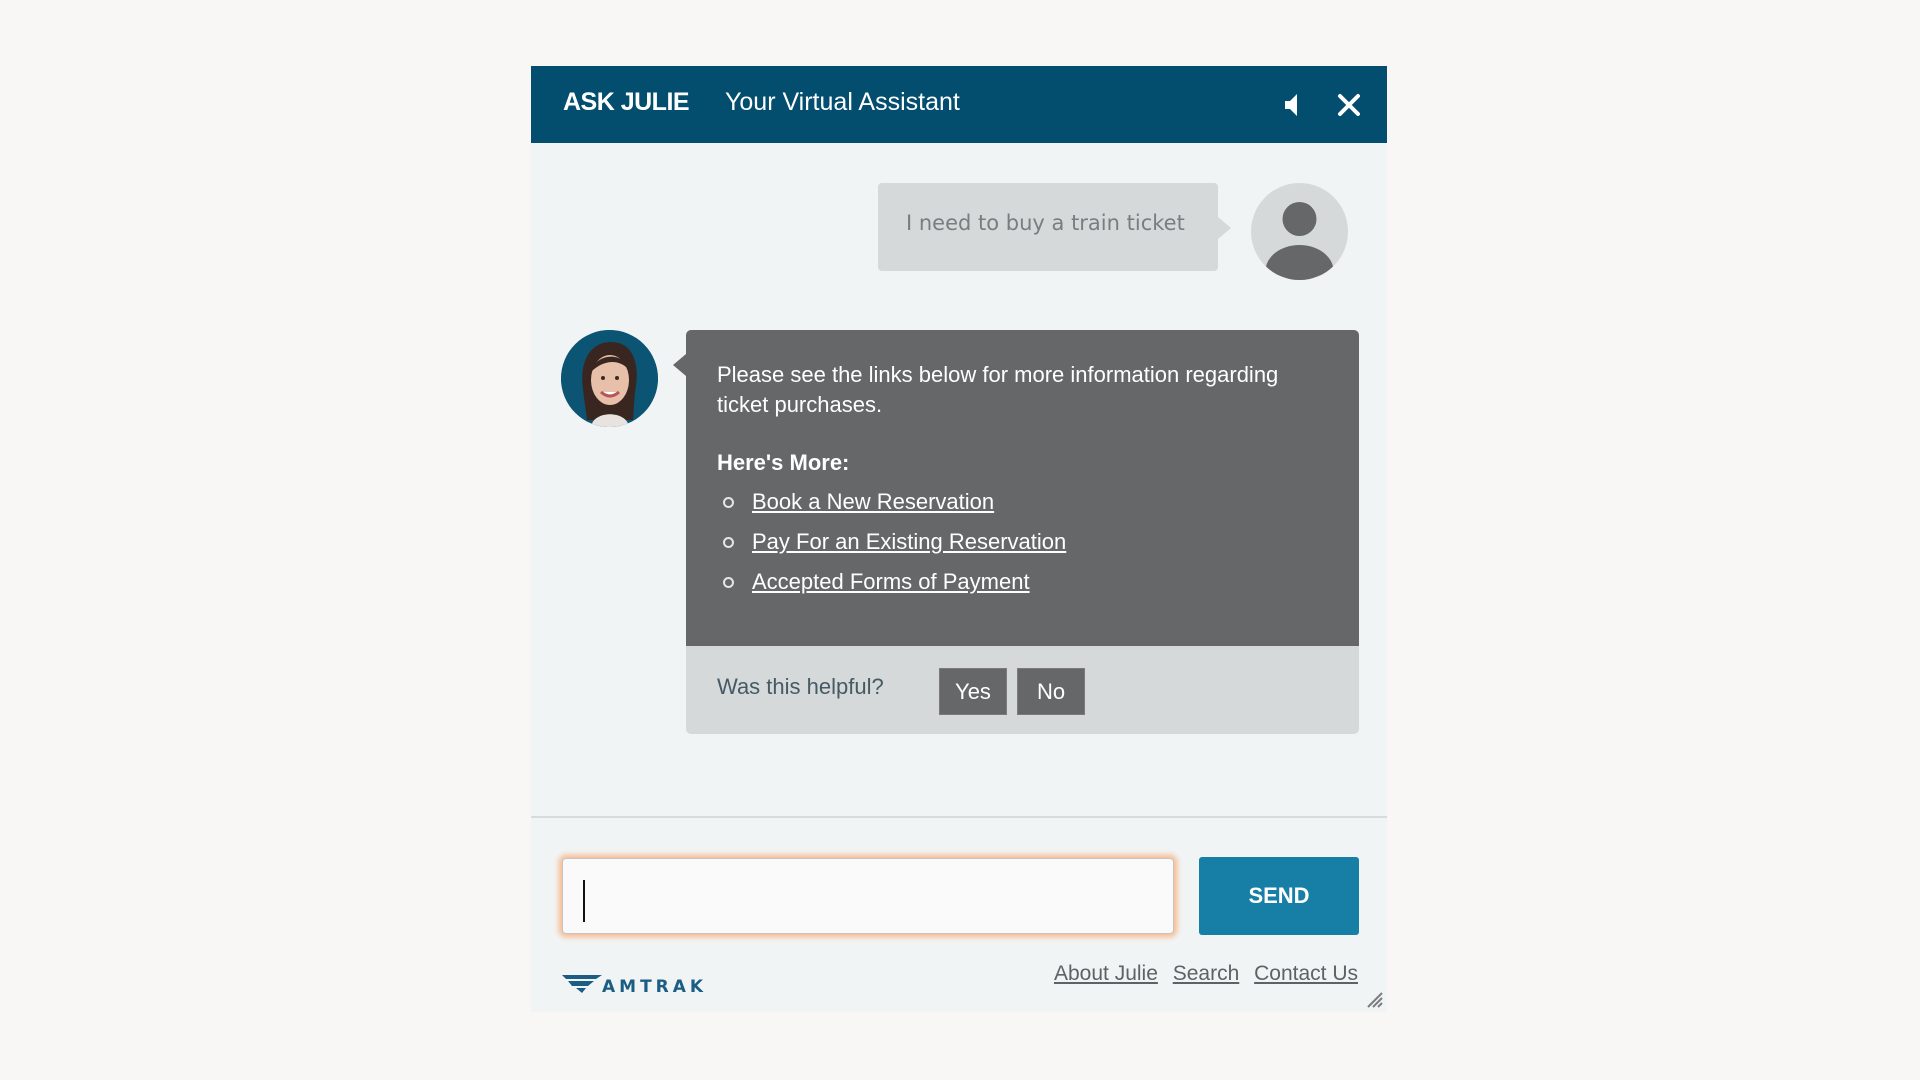 This screenshot has height=1080, width=1920. I want to click on user-silhouette-icon, so click(1299, 241).